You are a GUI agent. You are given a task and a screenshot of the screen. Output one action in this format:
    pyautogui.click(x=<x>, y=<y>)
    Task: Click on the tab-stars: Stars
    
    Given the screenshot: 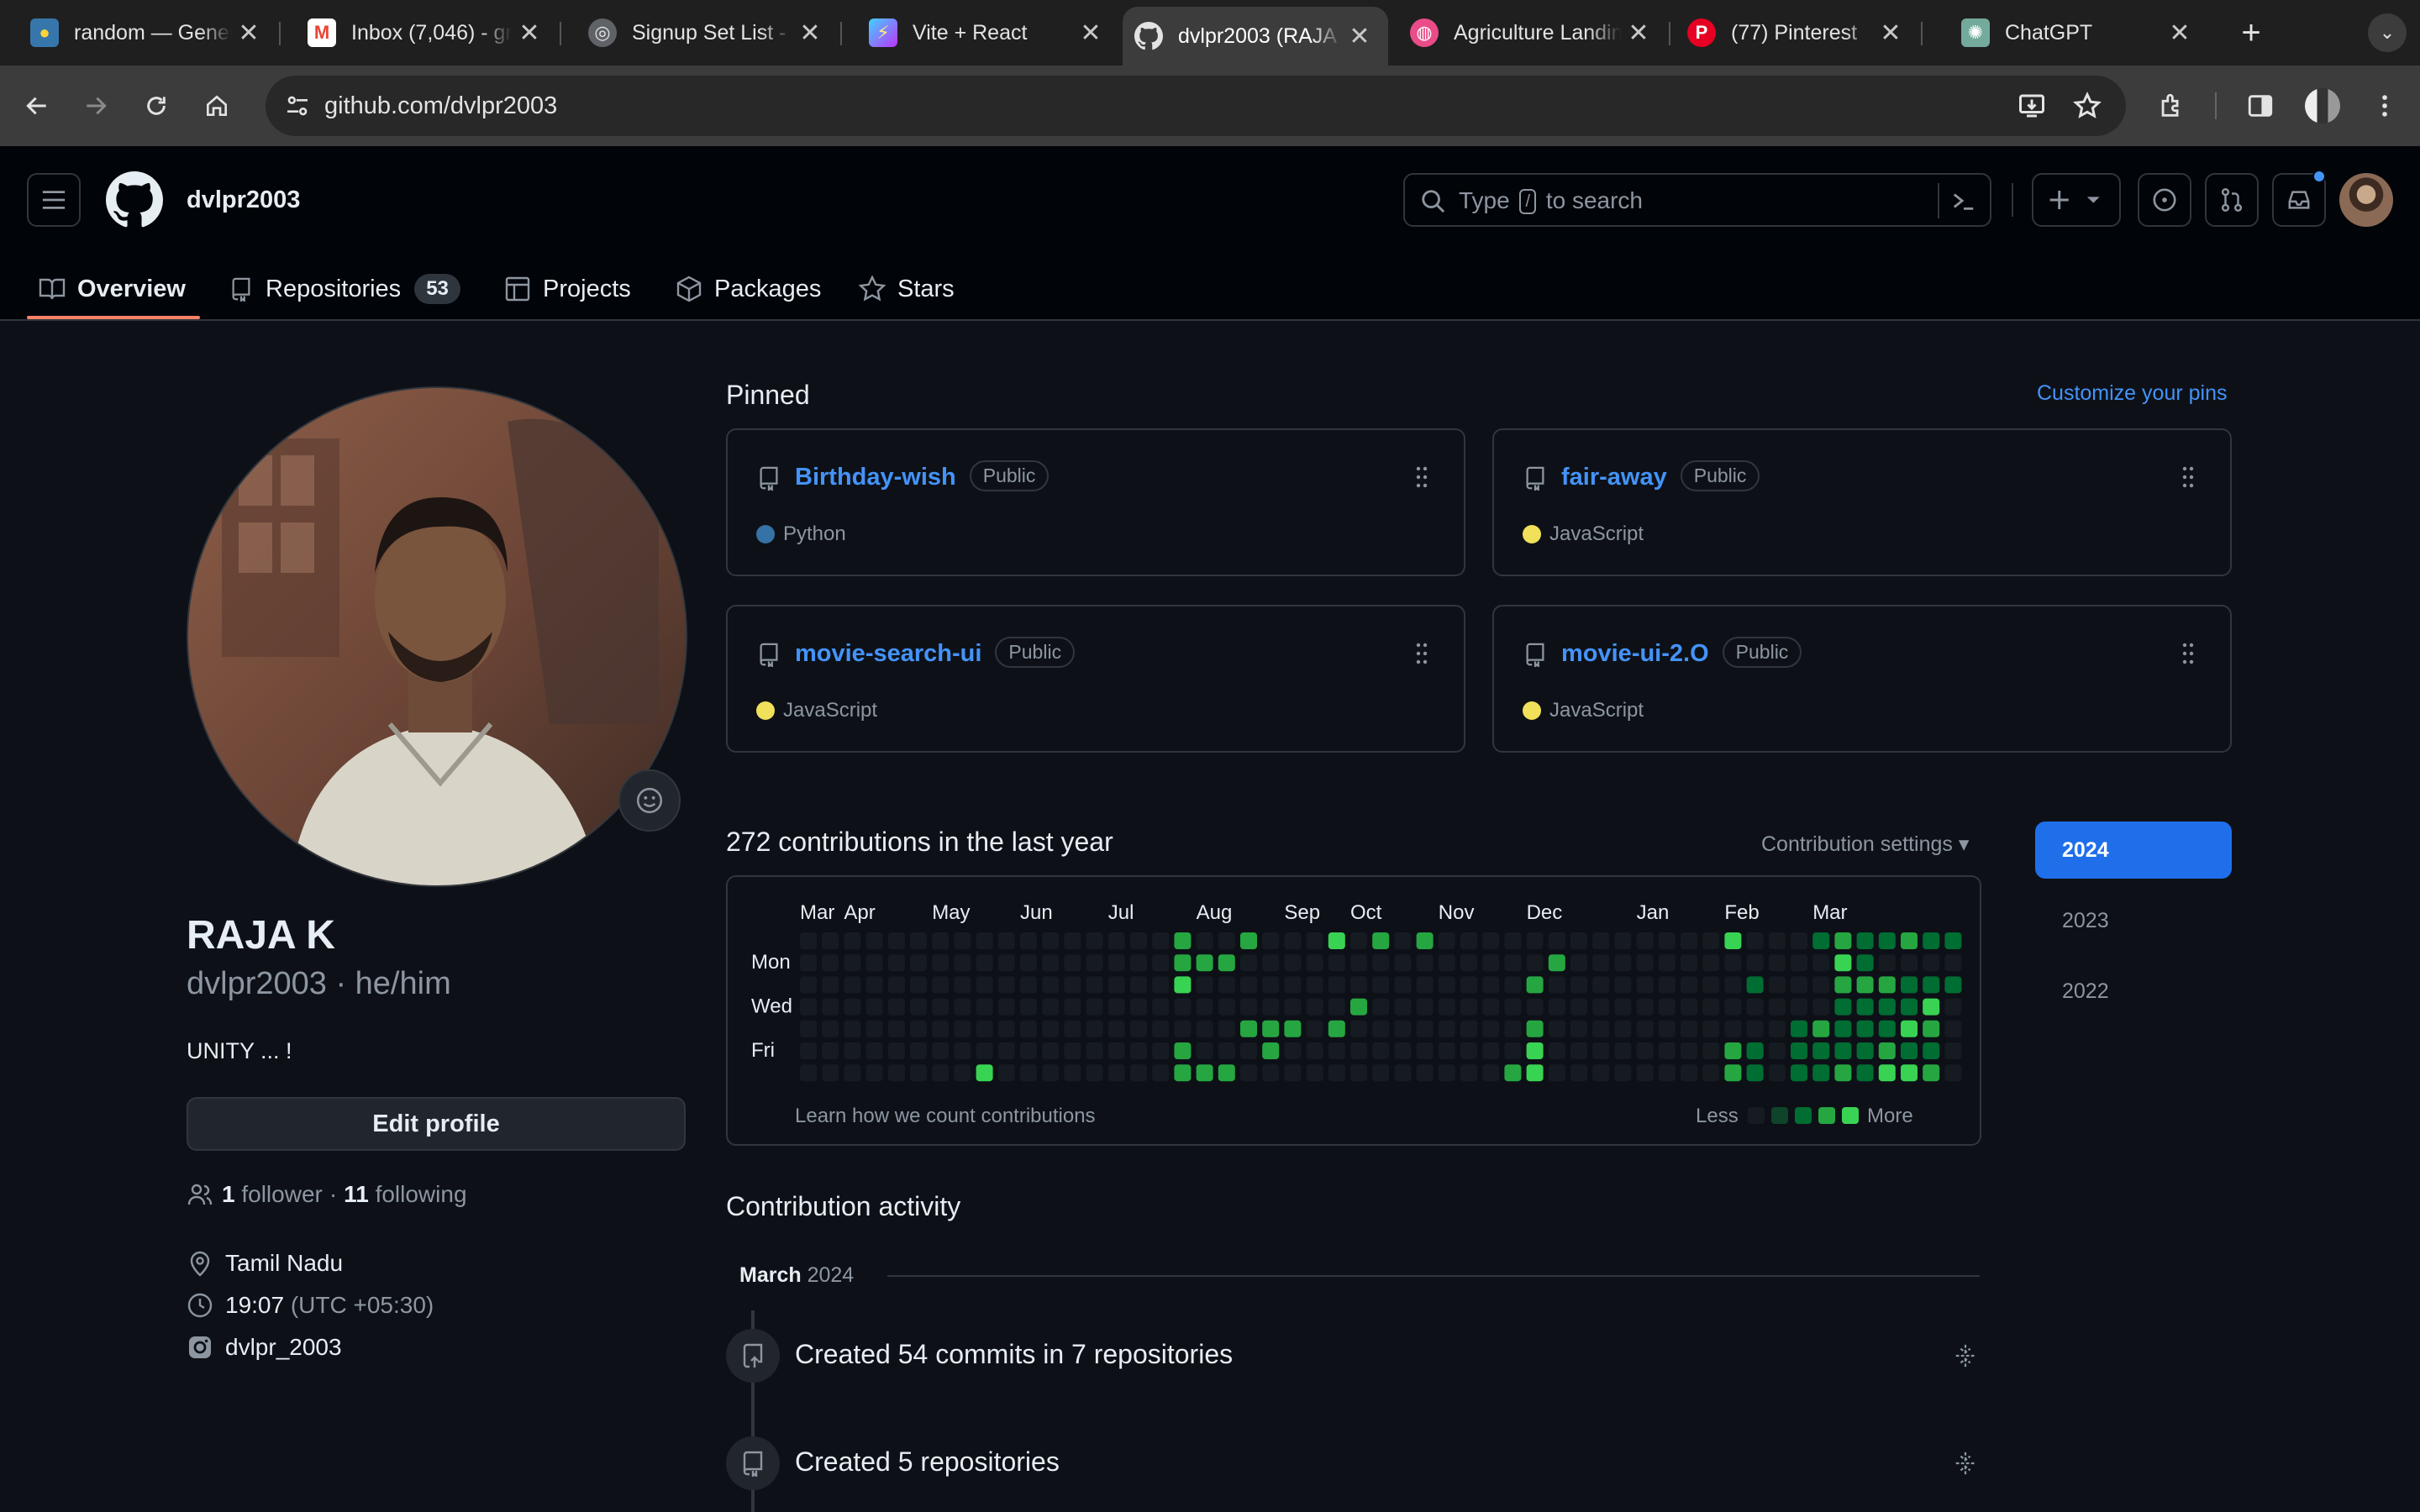 What is the action you would take?
    pyautogui.click(x=907, y=289)
    